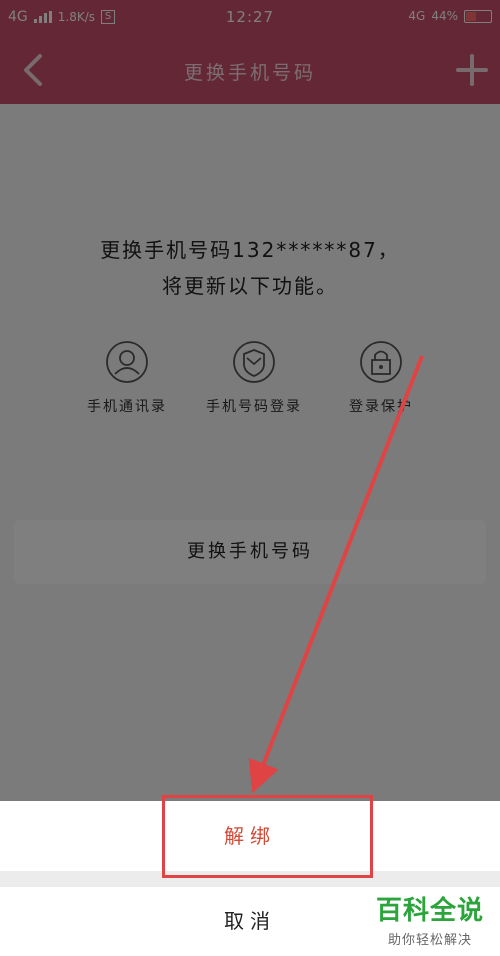 The image size is (500, 956). I want to click on watermark-subtitle: 助你轻松解决, so click(429, 940).